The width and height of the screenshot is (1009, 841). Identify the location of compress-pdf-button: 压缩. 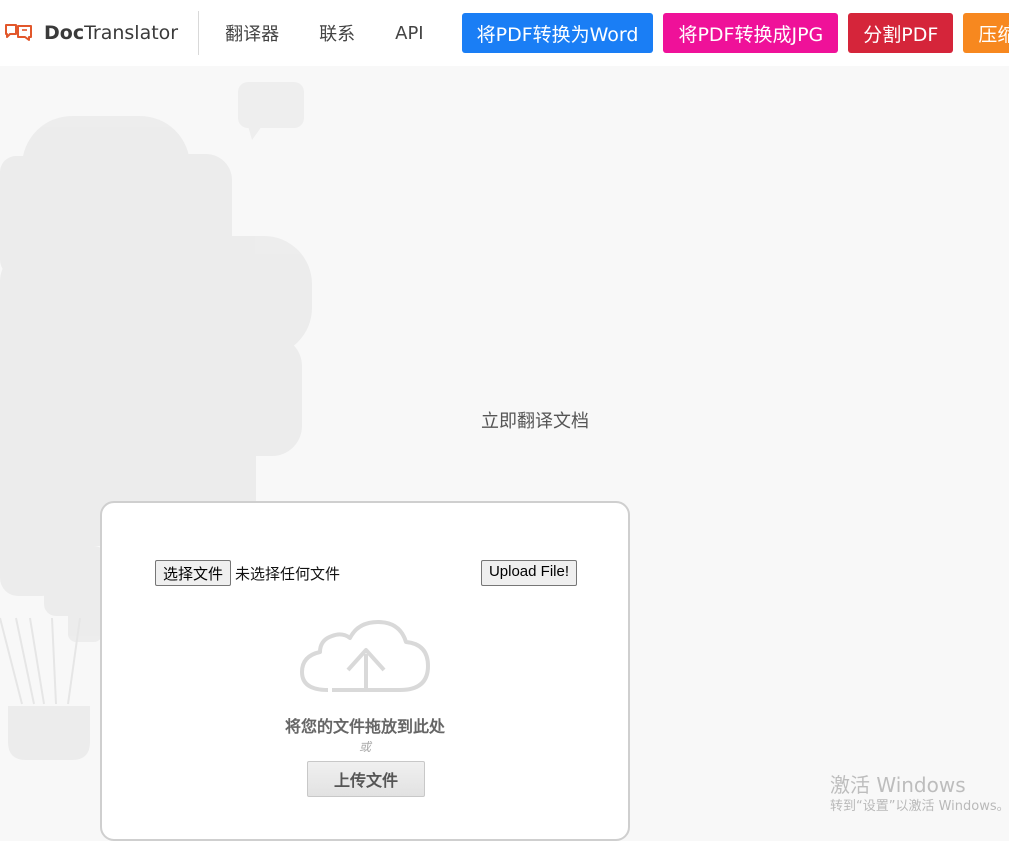
(986, 33).